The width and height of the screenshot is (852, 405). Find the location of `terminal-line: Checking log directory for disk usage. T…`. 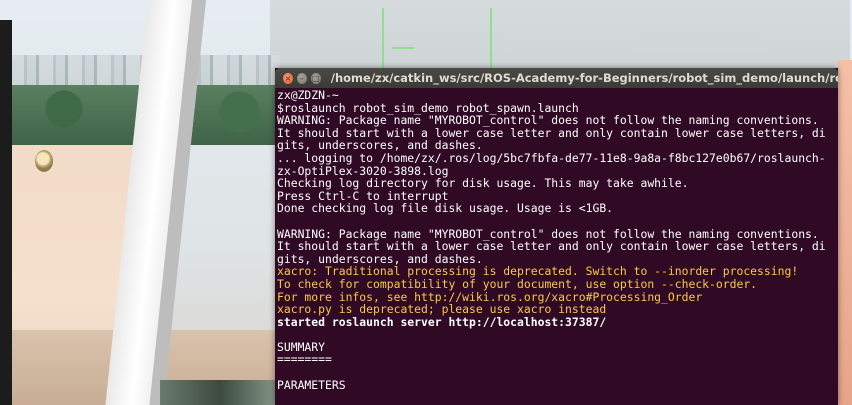

terminal-line: Checking log directory for disk usage. T… is located at coordinates (483, 183).